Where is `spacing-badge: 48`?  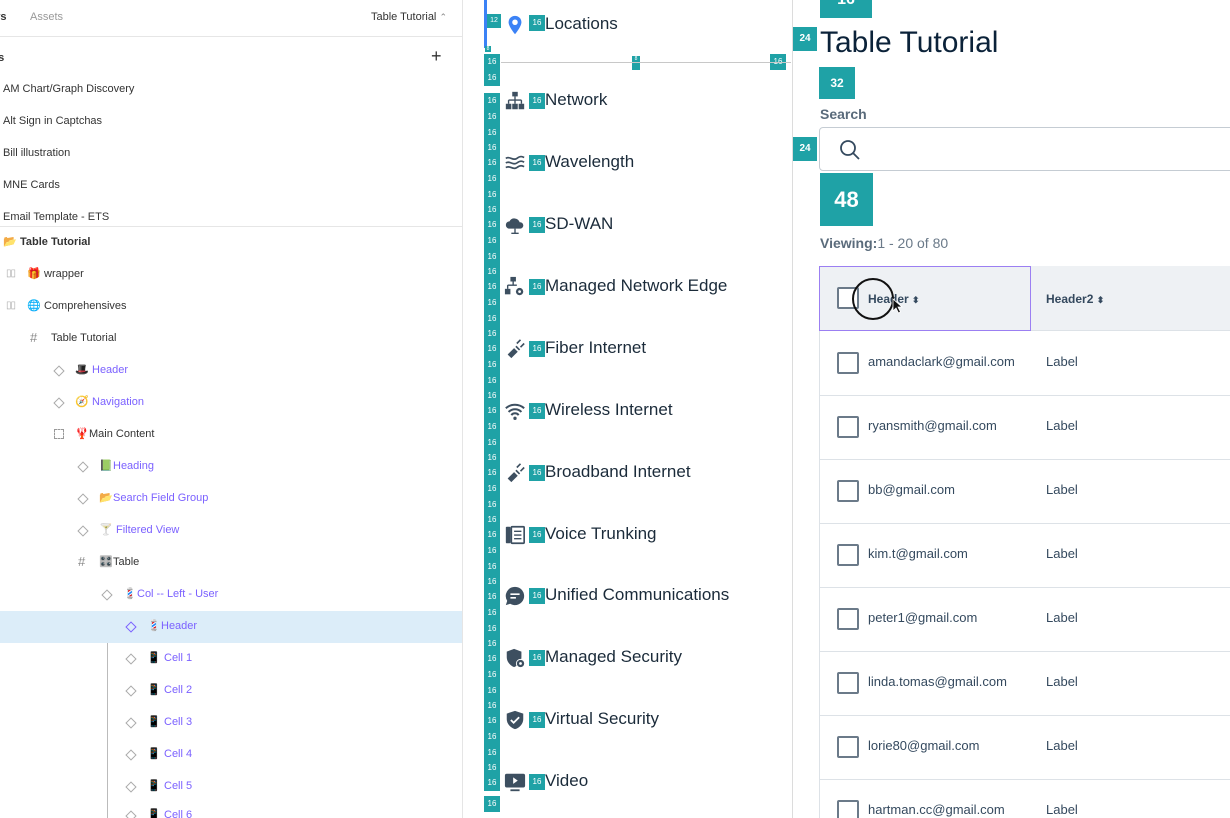
spacing-badge: 48 is located at coordinates (846, 199).